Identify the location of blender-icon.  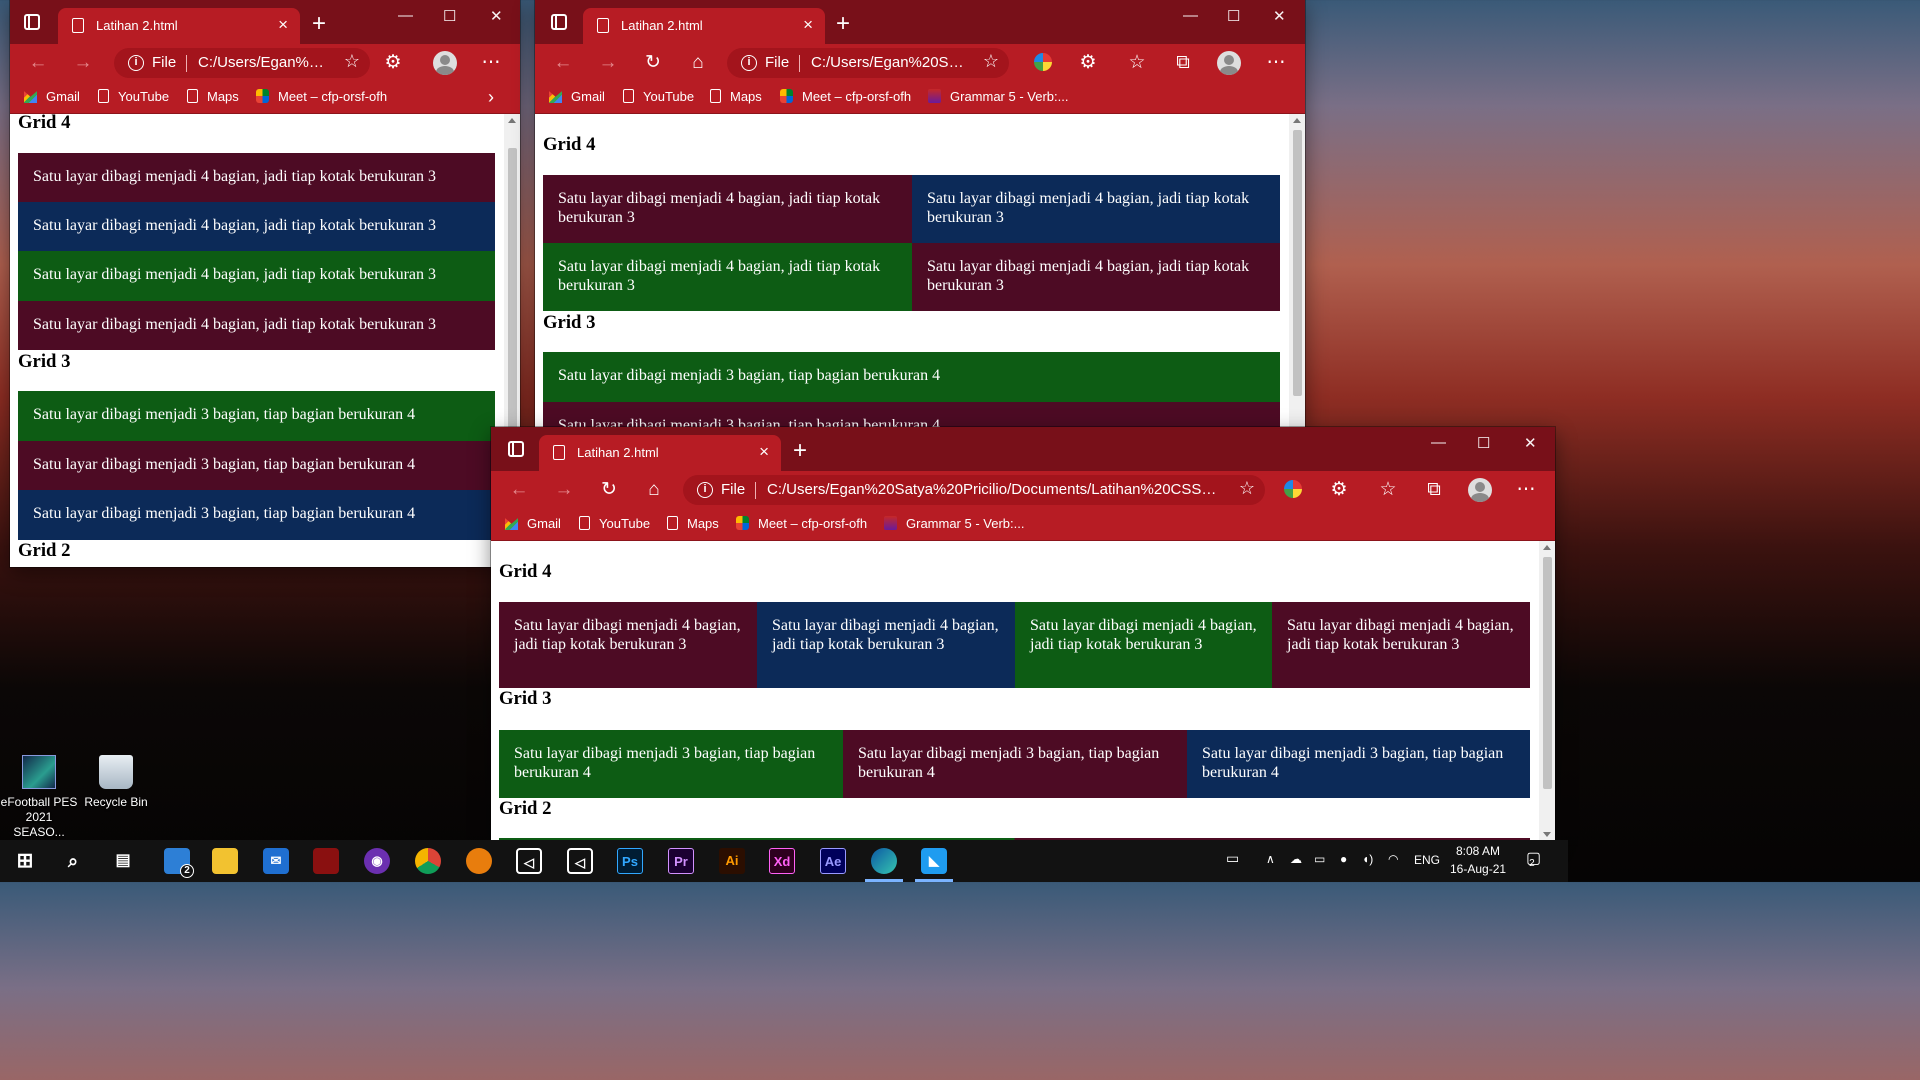
(479, 861).